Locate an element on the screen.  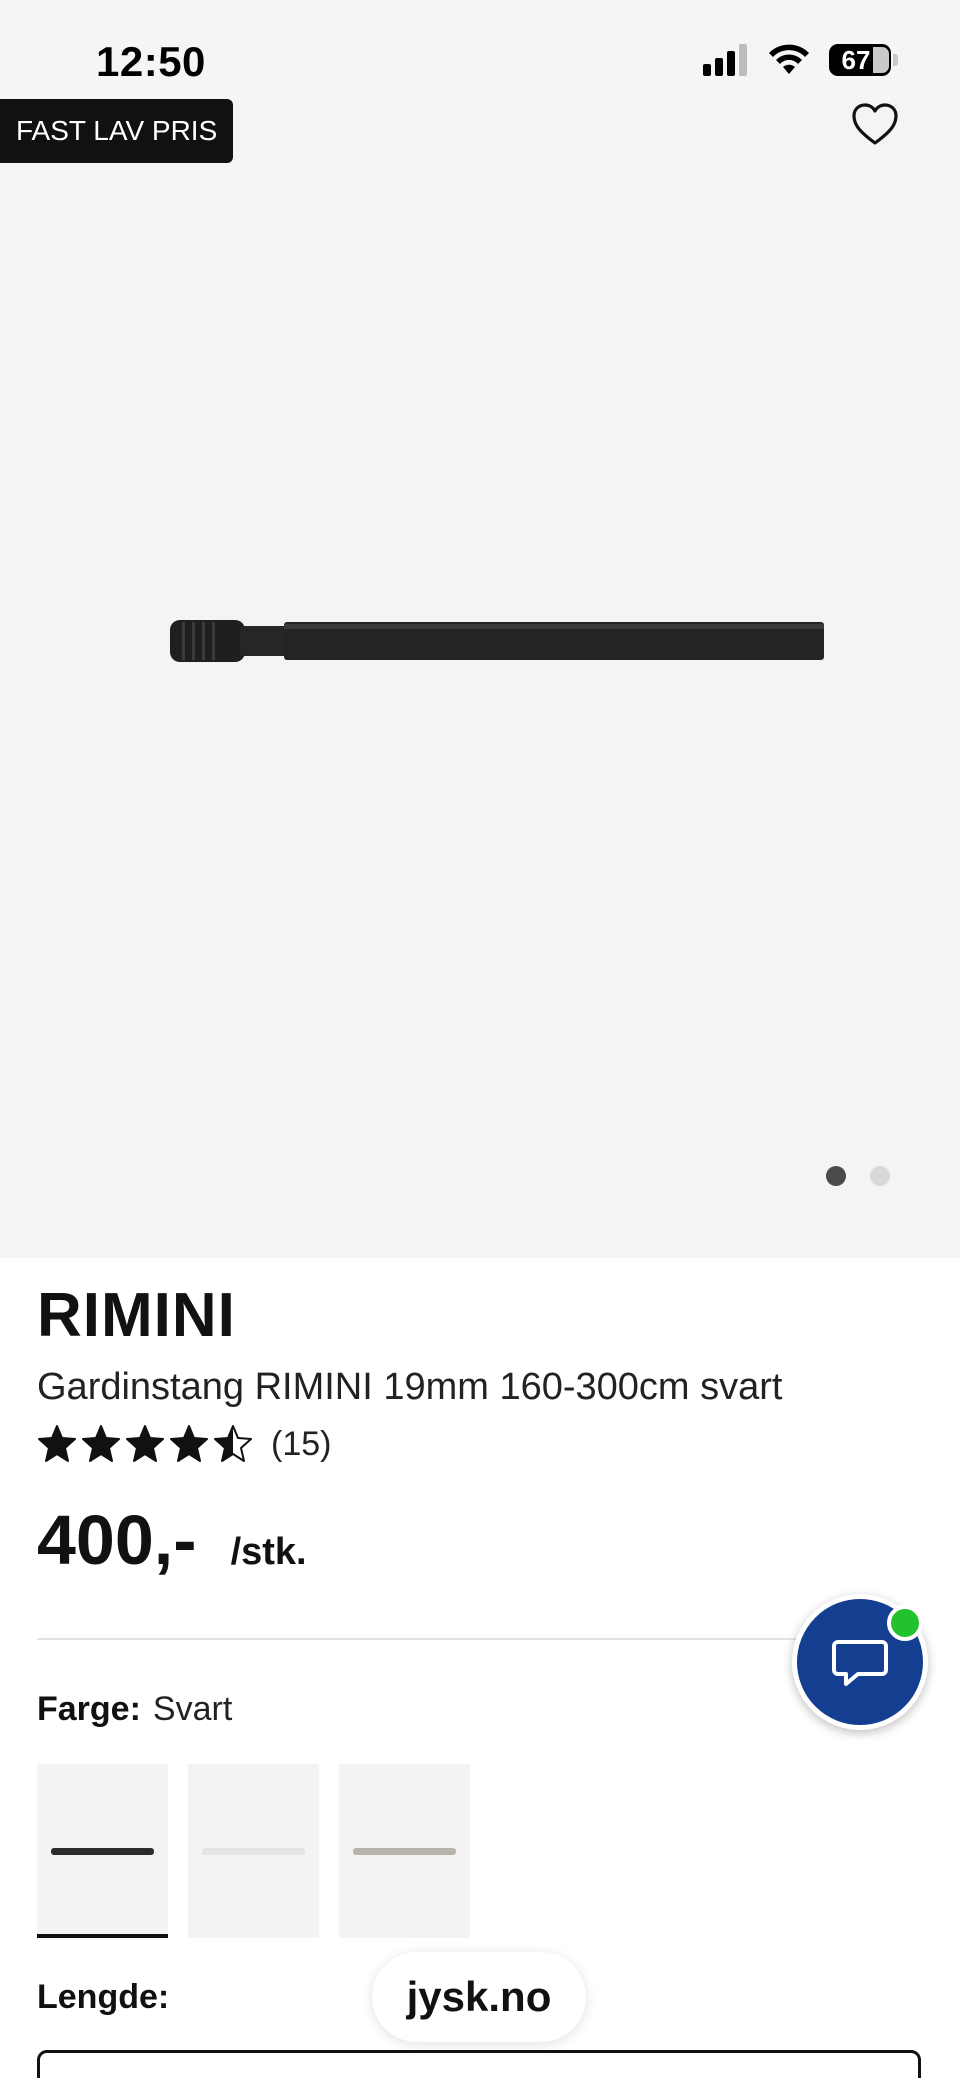
battery-icon: 67 is located at coordinates (860, 60).